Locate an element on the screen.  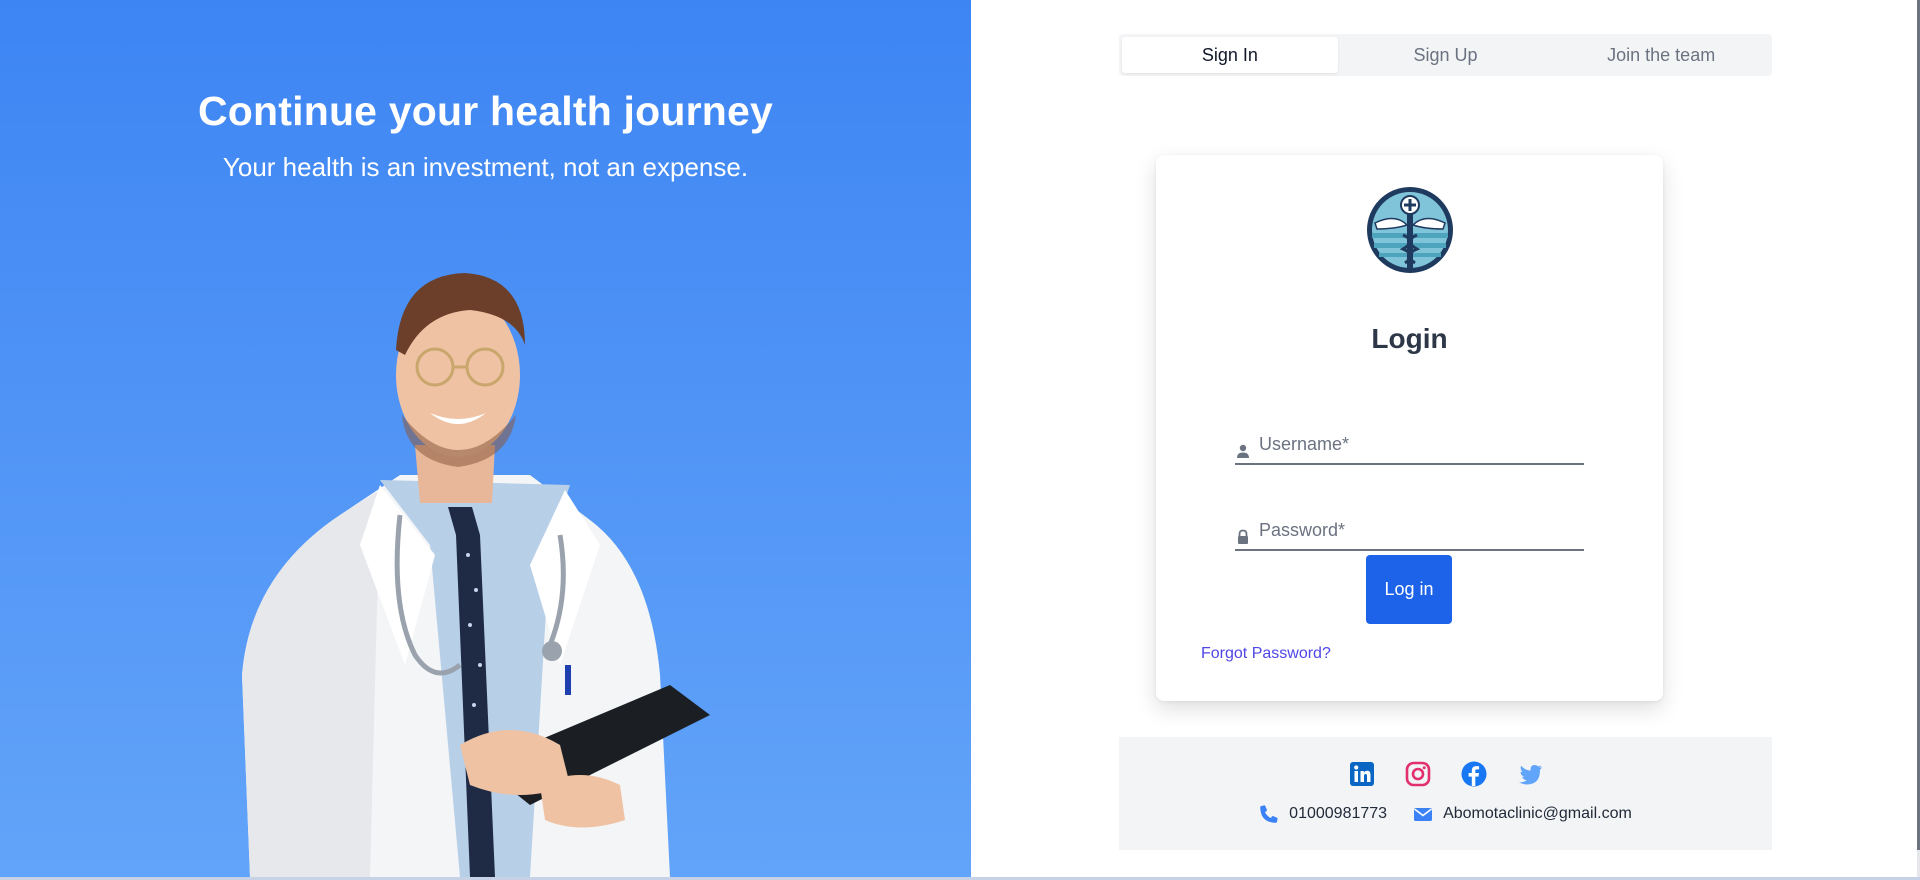
user-icon is located at coordinates (1243, 451).